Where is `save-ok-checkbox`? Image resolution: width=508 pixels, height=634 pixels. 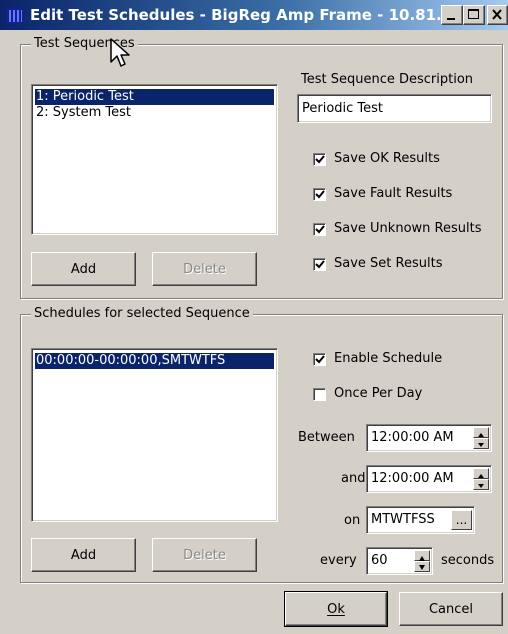 save-ok-checkbox is located at coordinates (319, 159).